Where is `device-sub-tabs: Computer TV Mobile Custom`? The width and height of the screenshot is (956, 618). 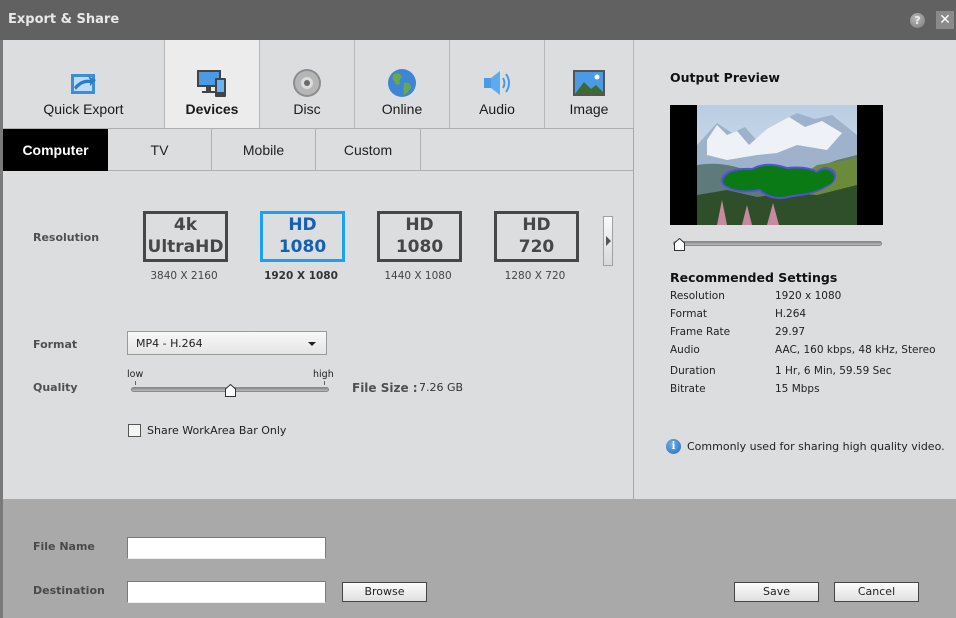
device-sub-tabs: Computer TV Mobile Custom is located at coordinates (318, 149).